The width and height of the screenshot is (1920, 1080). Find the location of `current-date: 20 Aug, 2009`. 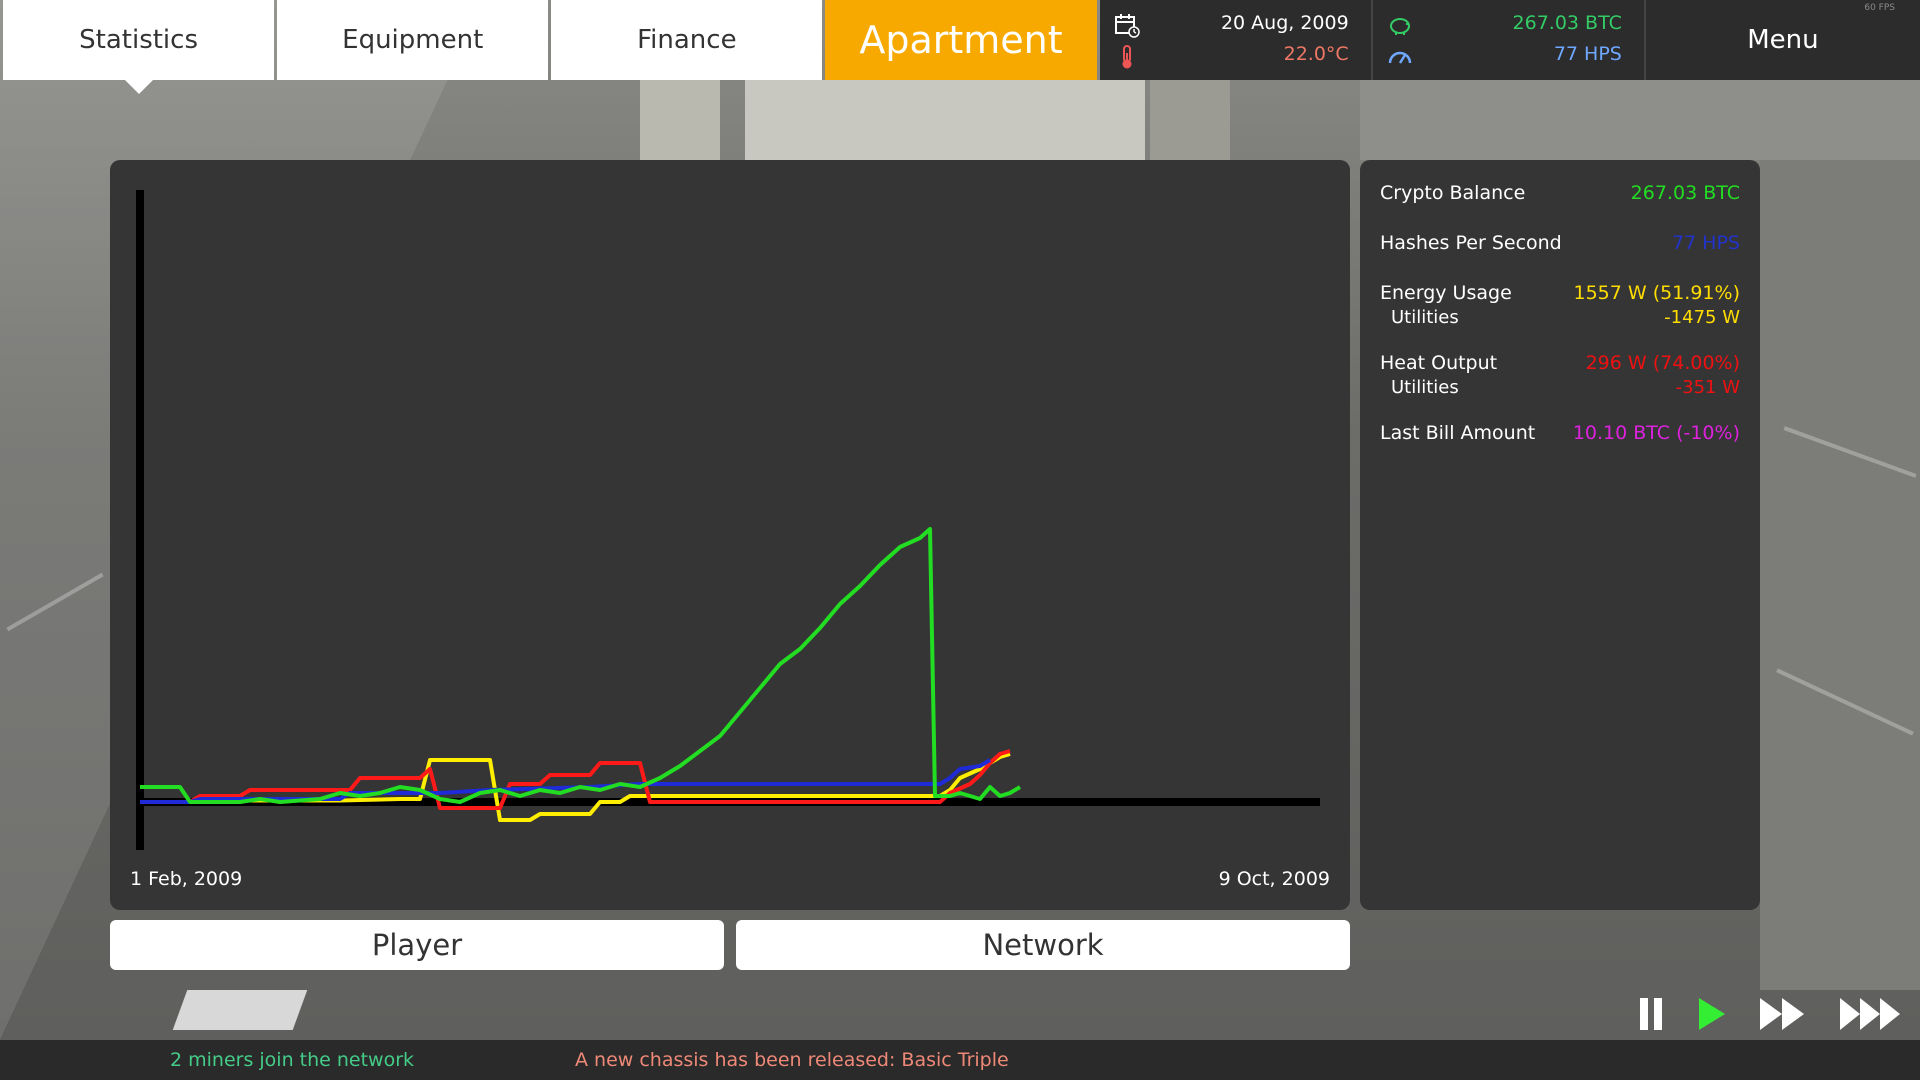

current-date: 20 Aug, 2009 is located at coordinates (1284, 23).